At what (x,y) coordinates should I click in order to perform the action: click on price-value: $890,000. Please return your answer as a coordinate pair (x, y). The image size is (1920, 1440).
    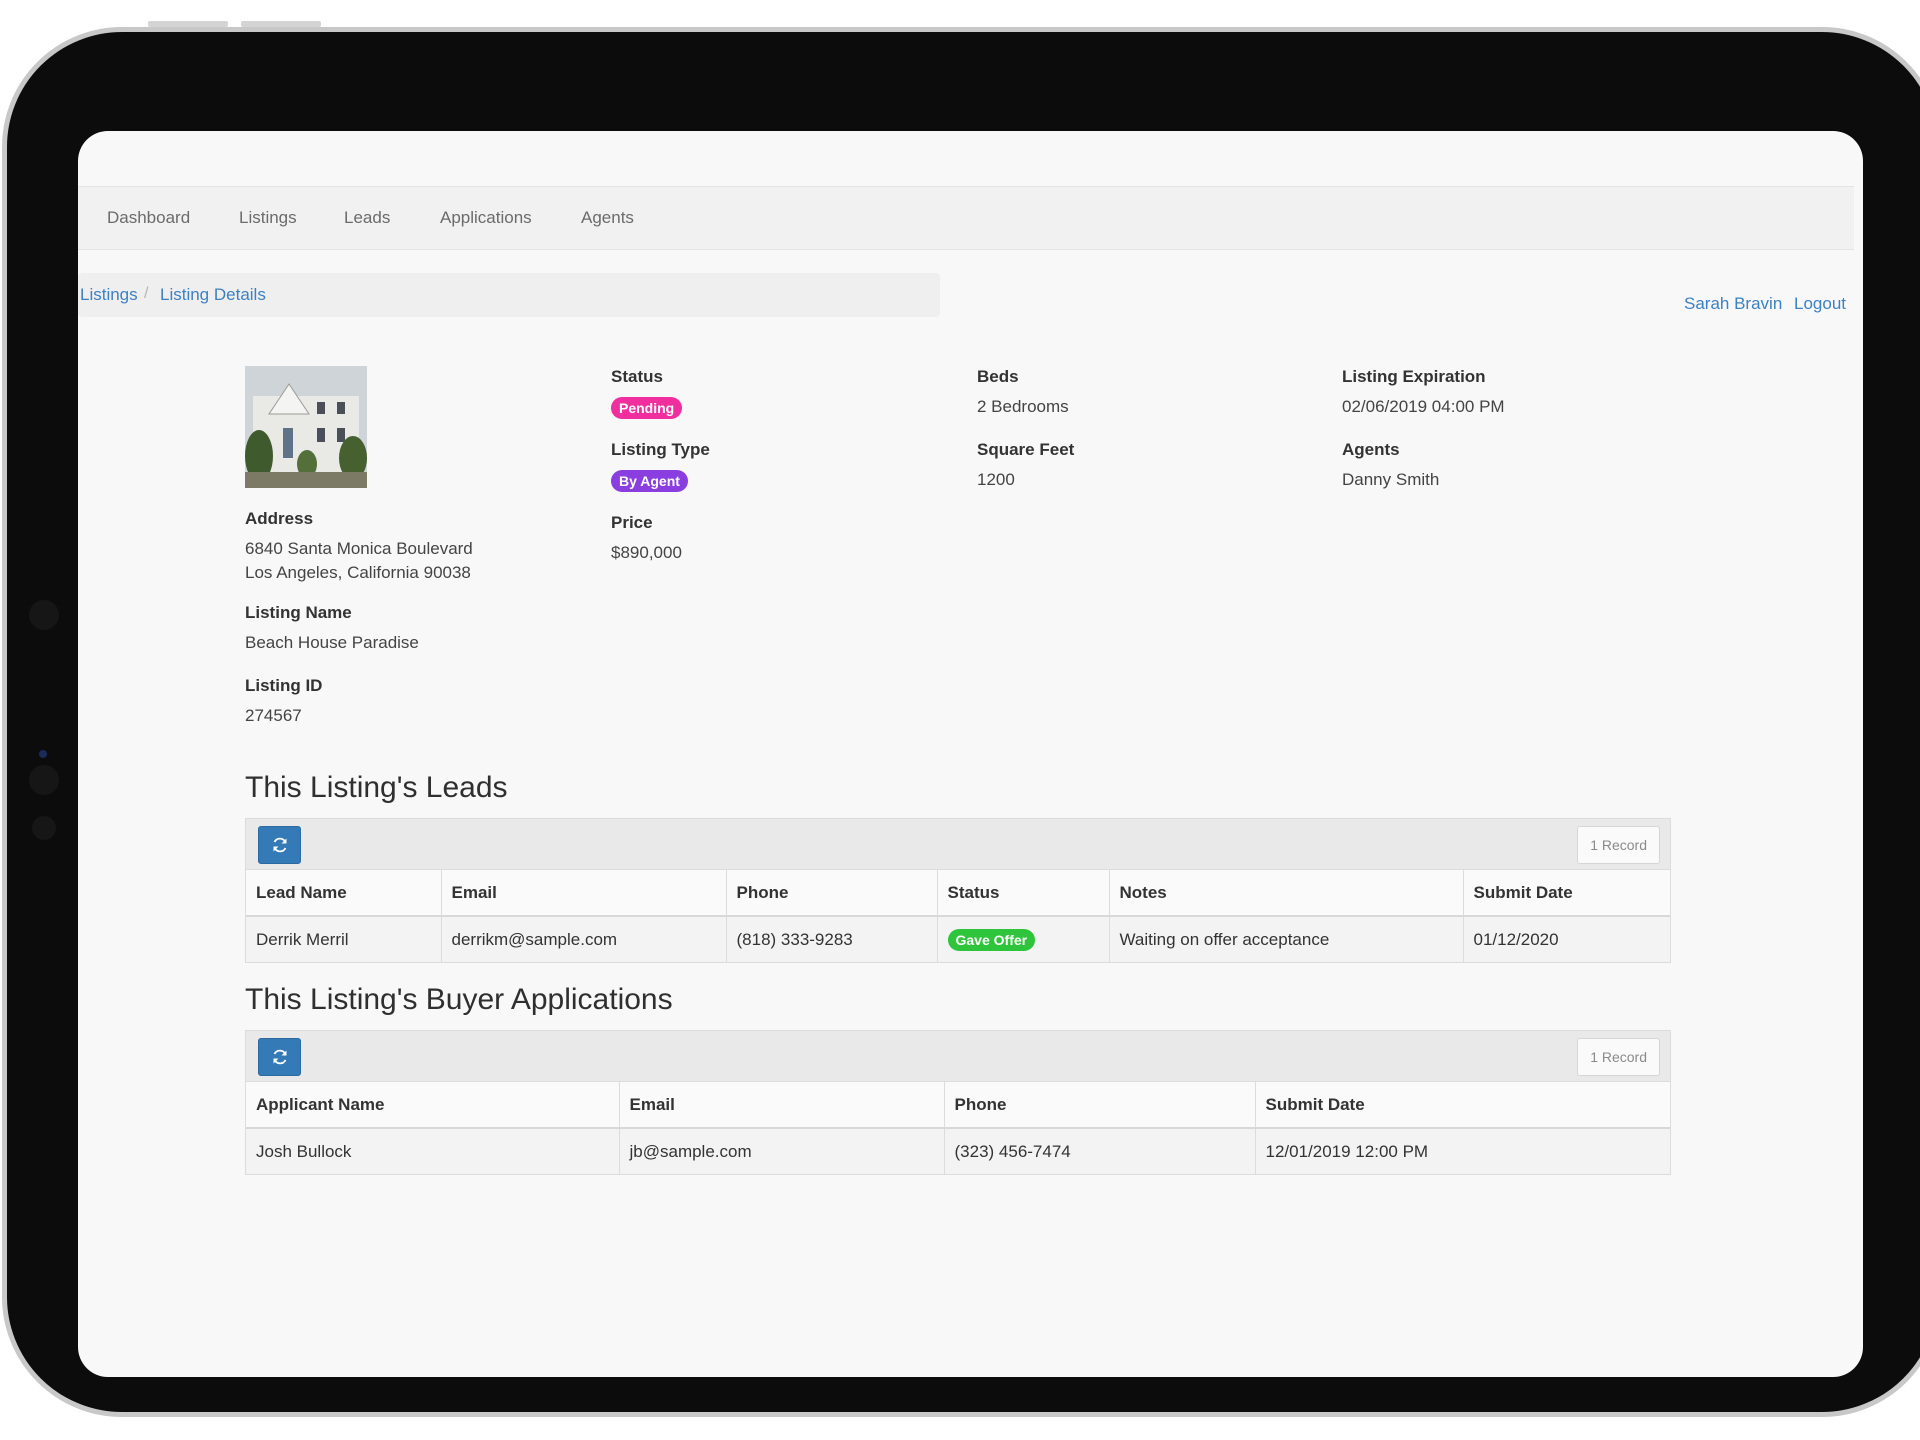
    Looking at the image, I should click on (646, 552).